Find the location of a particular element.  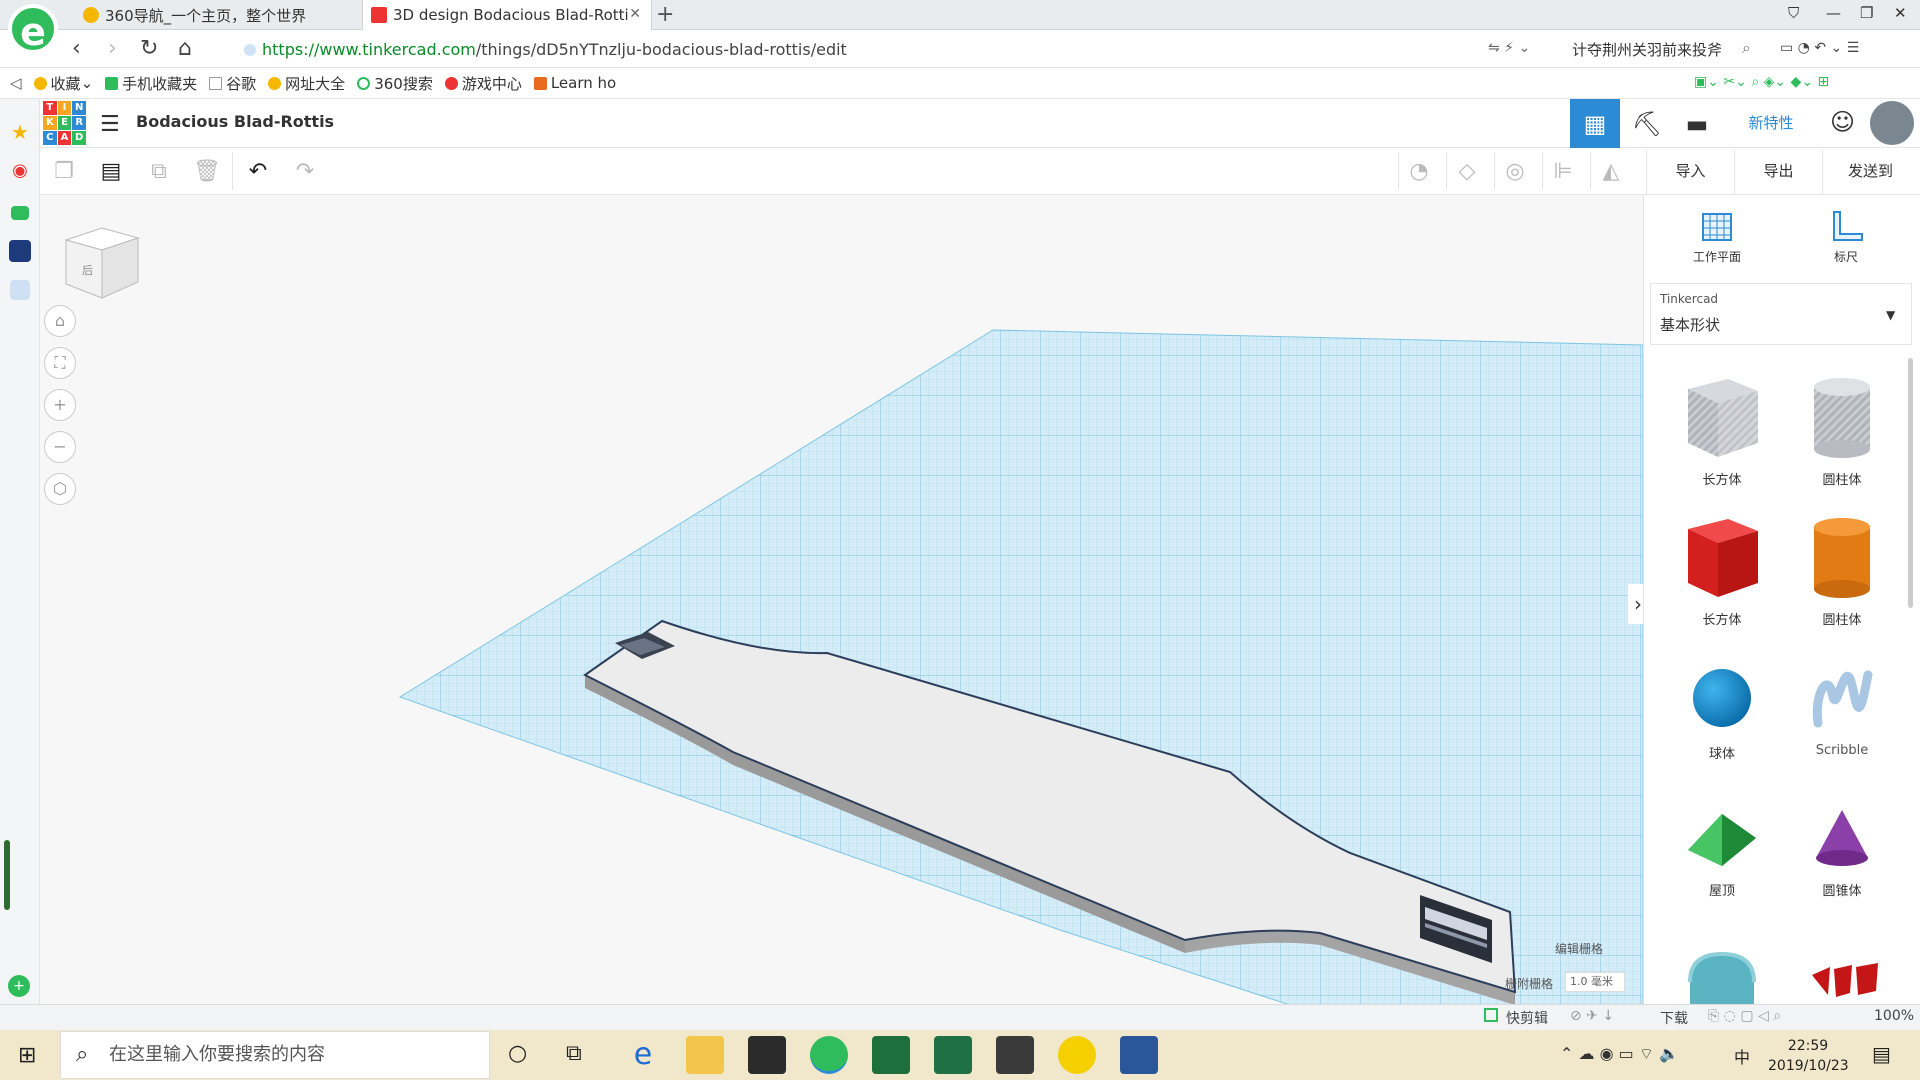

quick-clip-button: 快剪辑 is located at coordinates (1527, 1018).